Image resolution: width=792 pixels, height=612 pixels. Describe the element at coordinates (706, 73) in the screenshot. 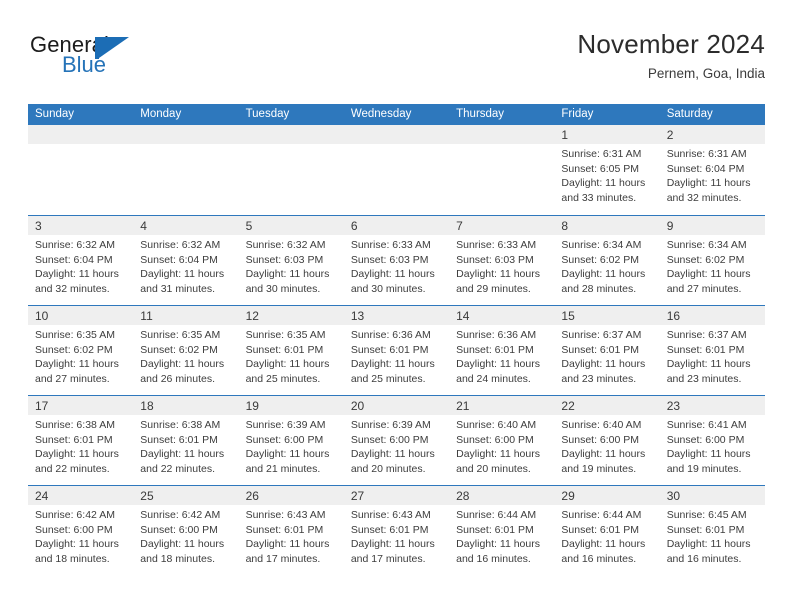

I see `location-subtitle: Pernem, Goa, India` at that location.